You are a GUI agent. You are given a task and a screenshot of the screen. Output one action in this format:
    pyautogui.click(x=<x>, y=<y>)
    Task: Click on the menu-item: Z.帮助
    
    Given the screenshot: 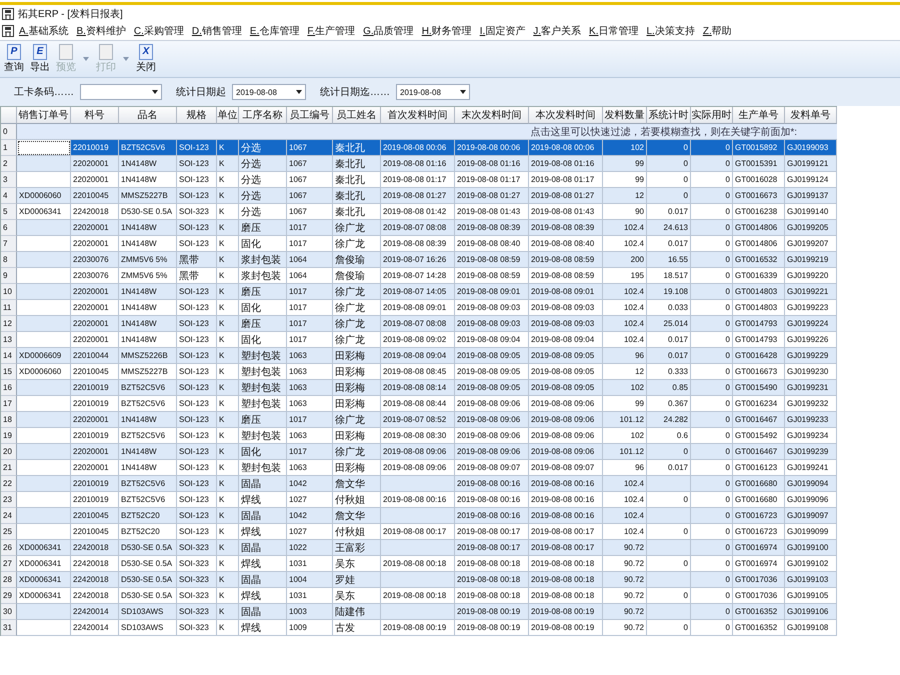 What is the action you would take?
    pyautogui.click(x=717, y=31)
    